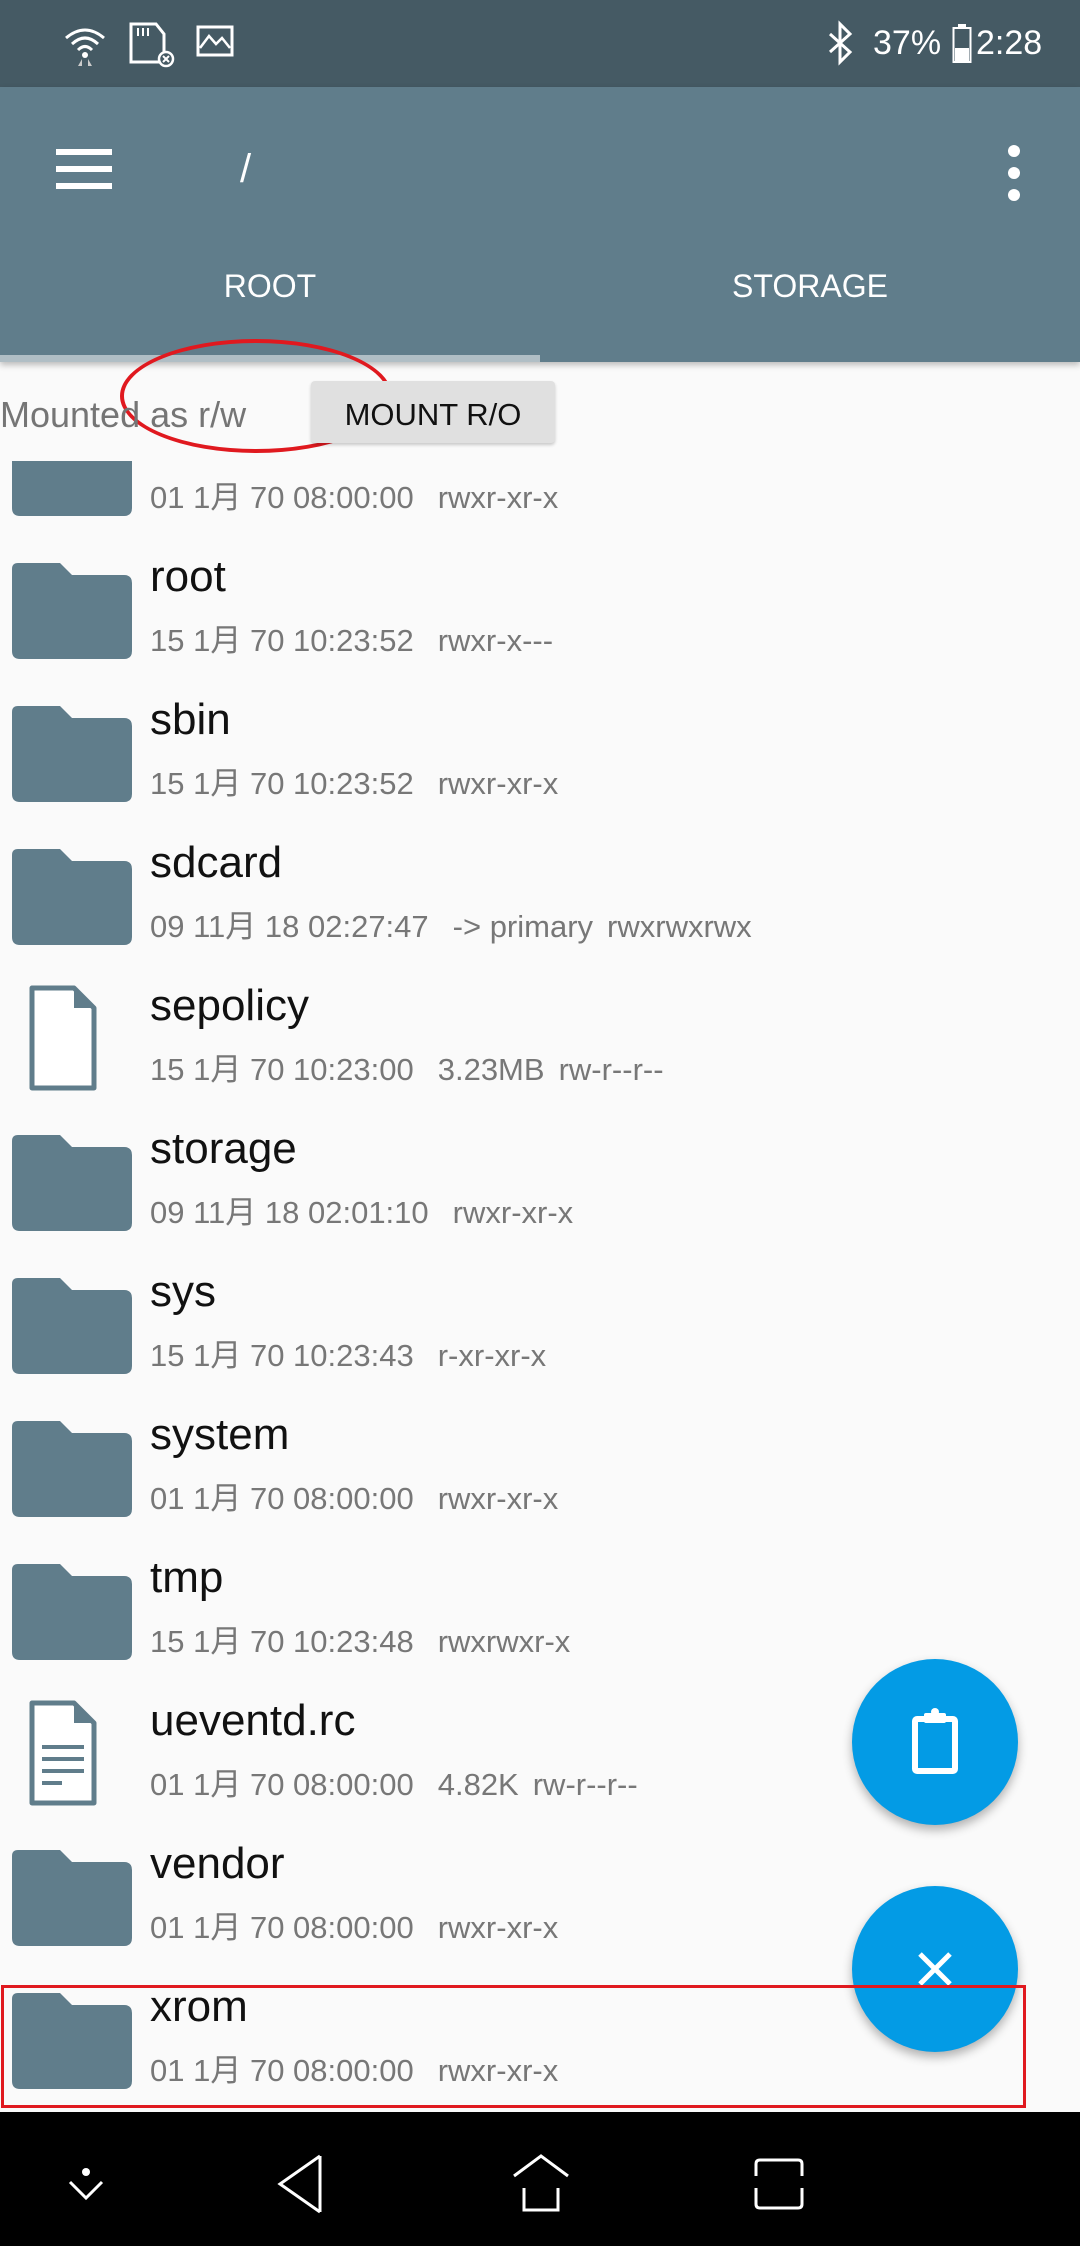 Image resolution: width=1080 pixels, height=2246 pixels. I want to click on battery-percent: 37%, so click(907, 43).